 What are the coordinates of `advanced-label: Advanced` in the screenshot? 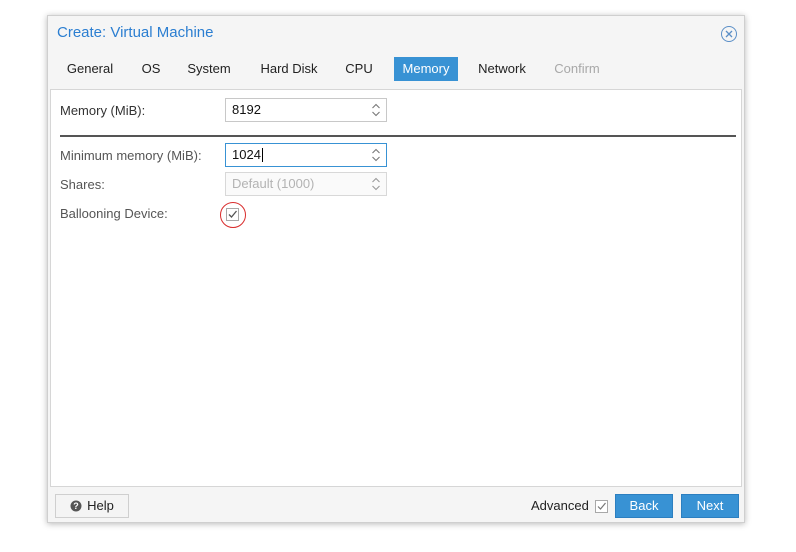 It's located at (560, 505).